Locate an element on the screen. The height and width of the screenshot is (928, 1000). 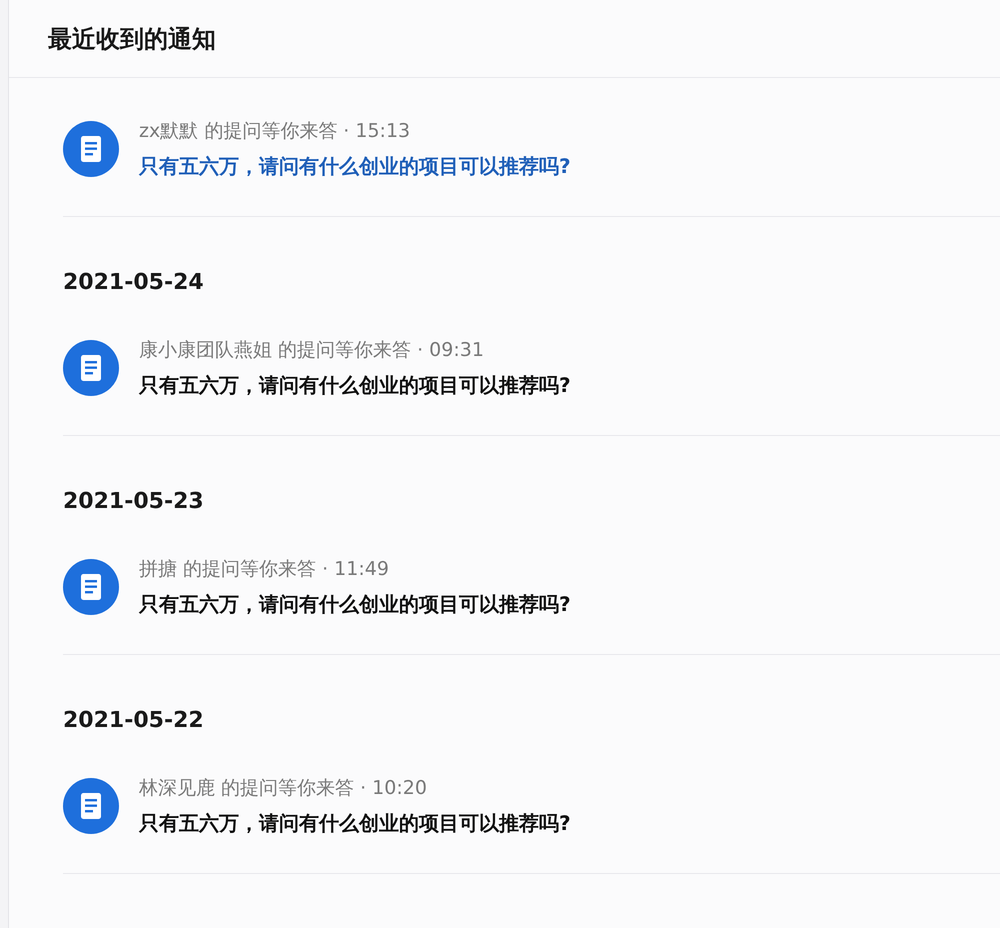
date-heading: 2021-05-23 is located at coordinates (134, 502).